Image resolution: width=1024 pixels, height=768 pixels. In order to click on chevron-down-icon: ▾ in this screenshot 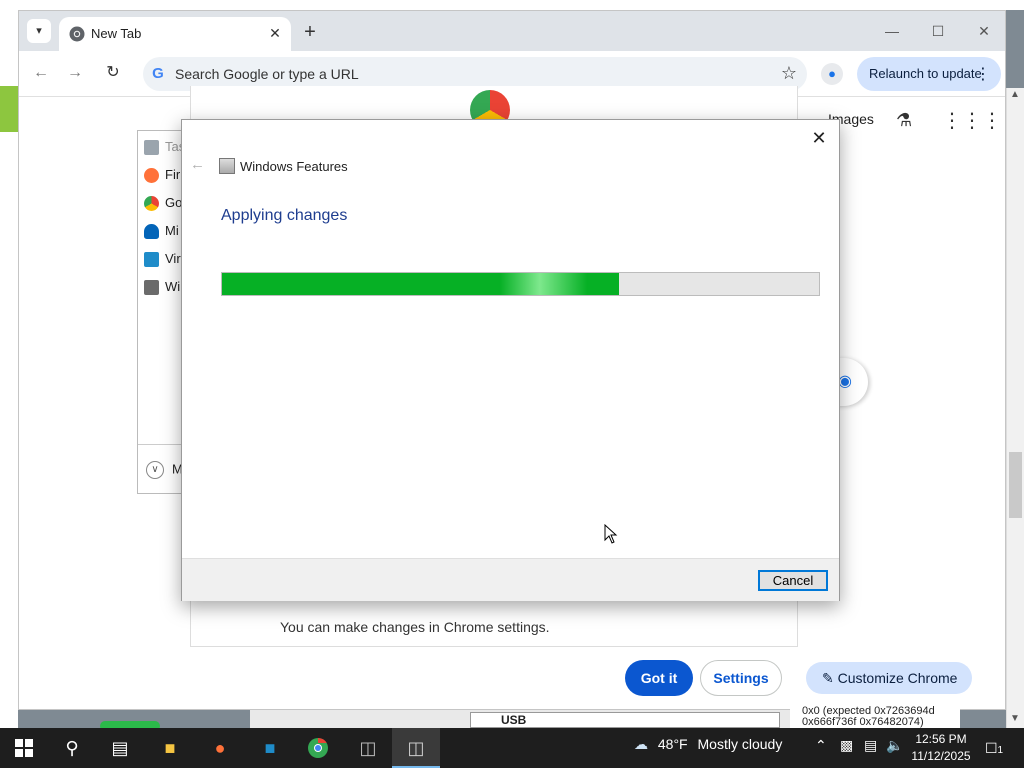, I will do `click(39, 31)`.